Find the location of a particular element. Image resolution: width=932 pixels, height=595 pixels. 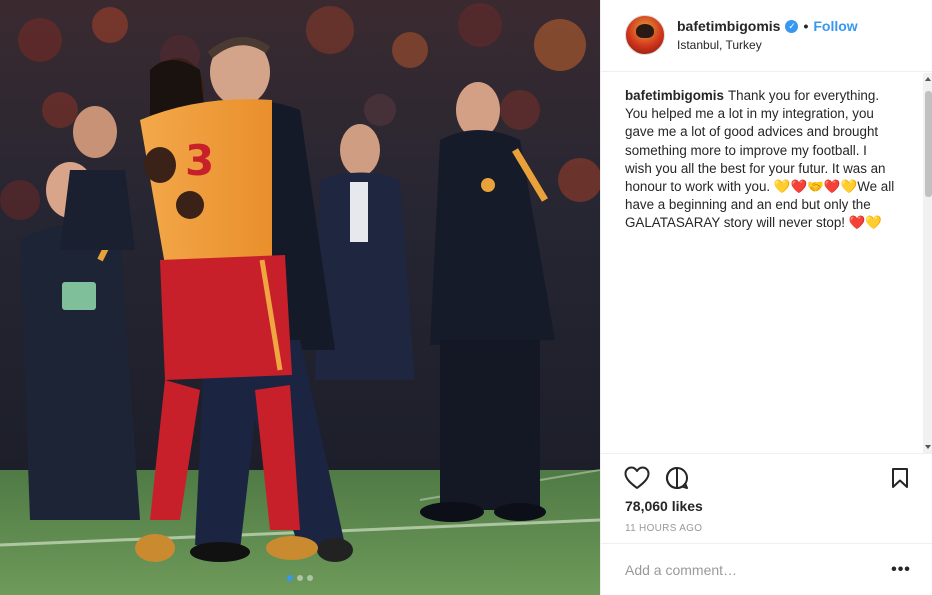

bookmark-icon is located at coordinates (900, 478).